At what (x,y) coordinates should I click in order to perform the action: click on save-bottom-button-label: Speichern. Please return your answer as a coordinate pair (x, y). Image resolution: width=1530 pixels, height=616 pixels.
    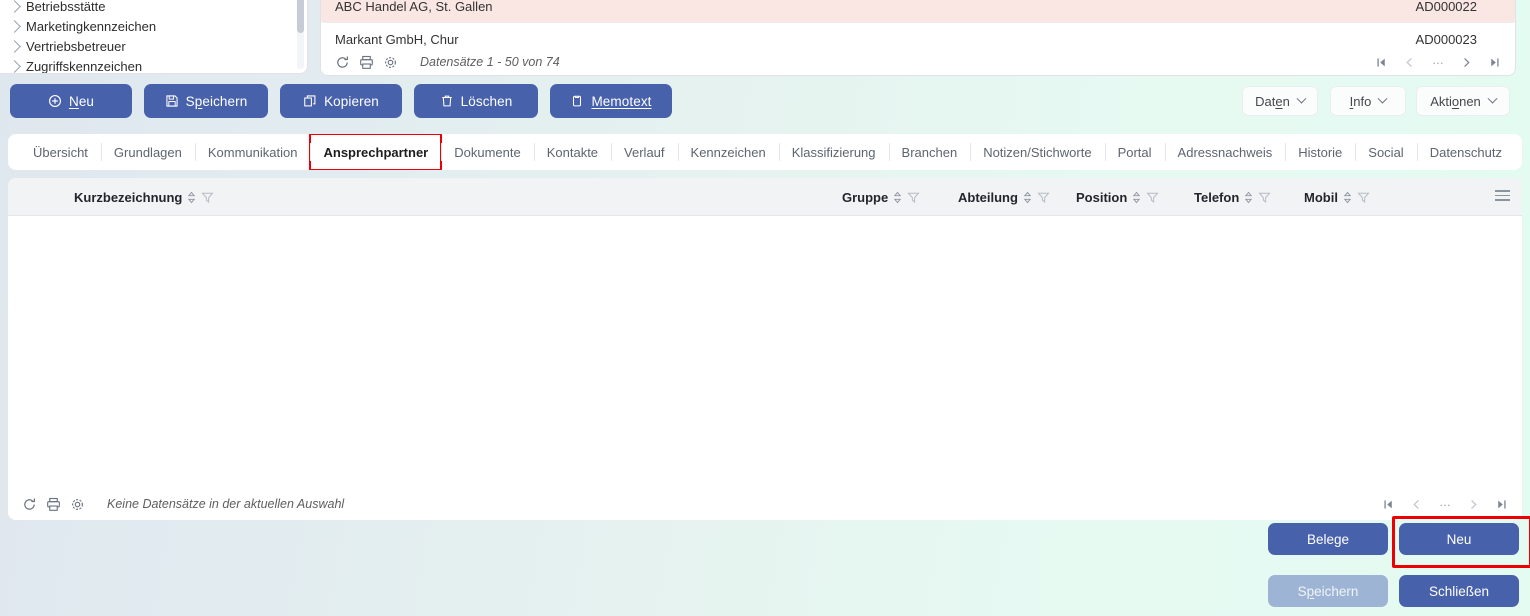
    Looking at the image, I should click on (1328, 591).